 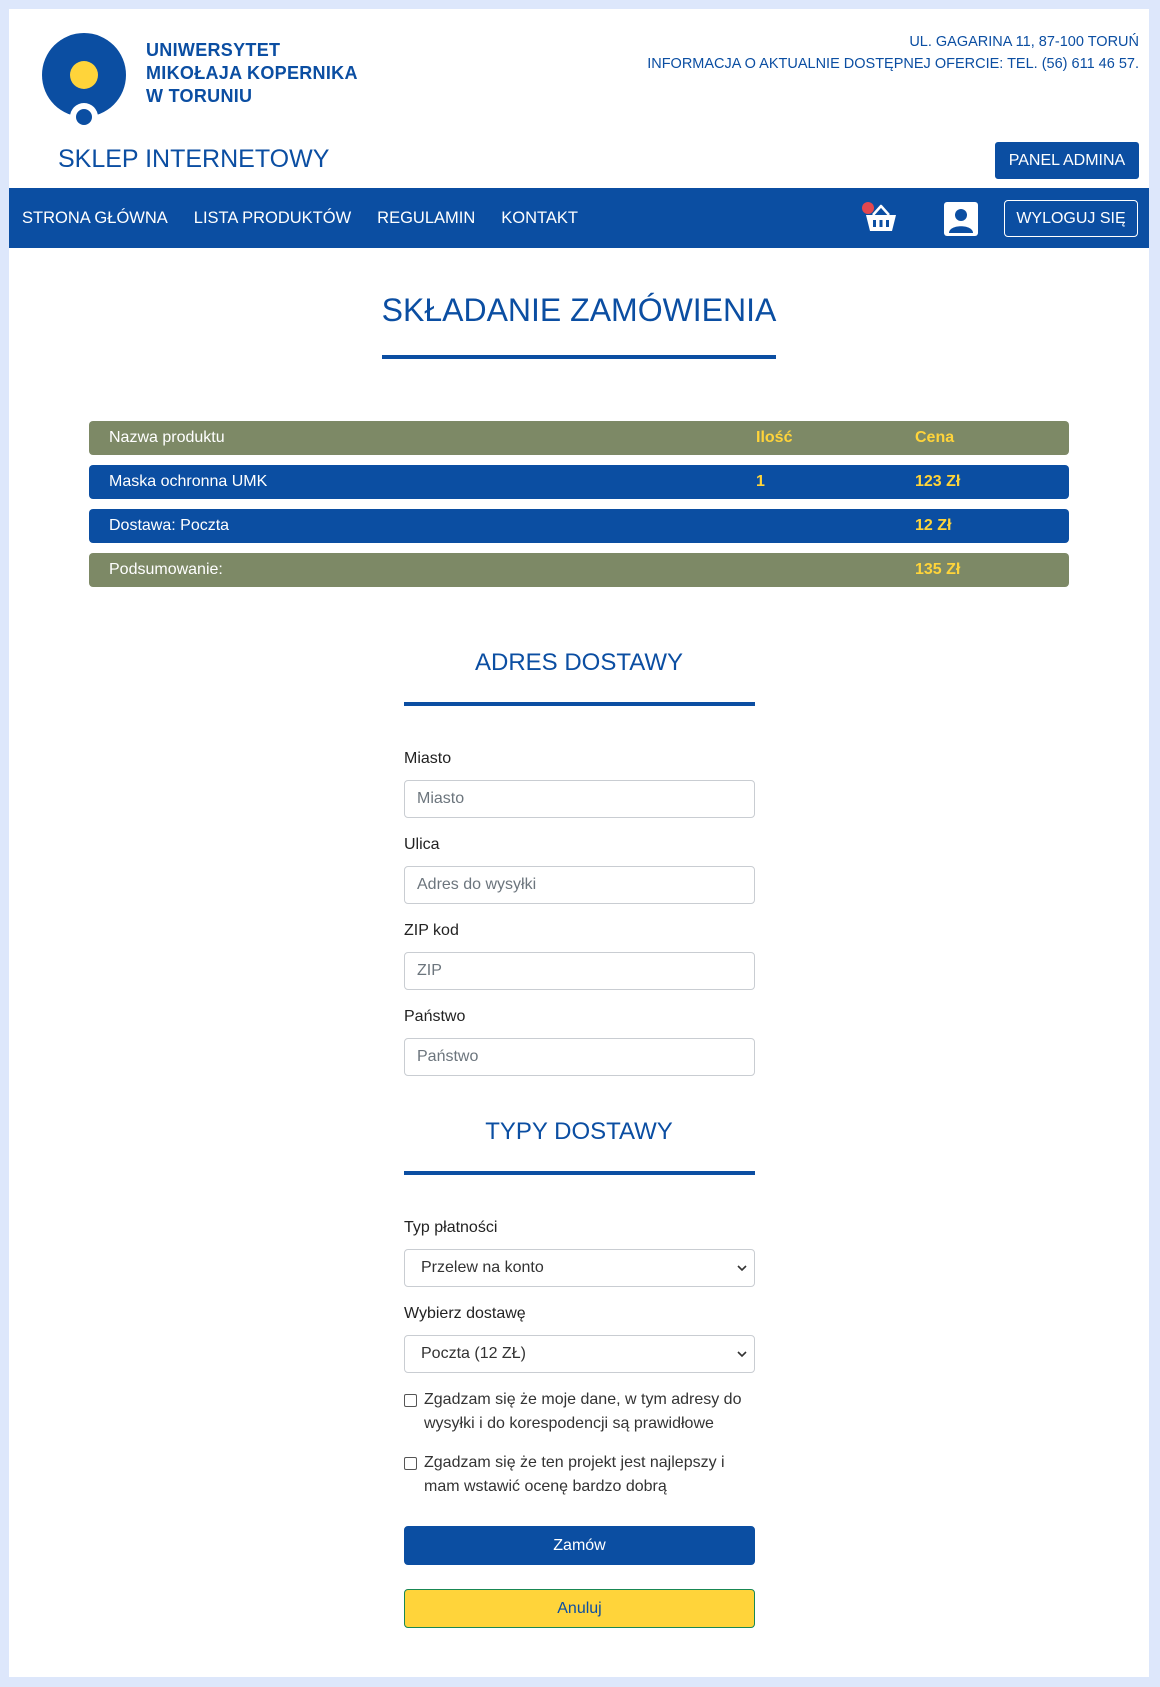 What do you see at coordinates (539, 218) in the screenshot?
I see `nav-link-contact: KONTAKT` at bounding box center [539, 218].